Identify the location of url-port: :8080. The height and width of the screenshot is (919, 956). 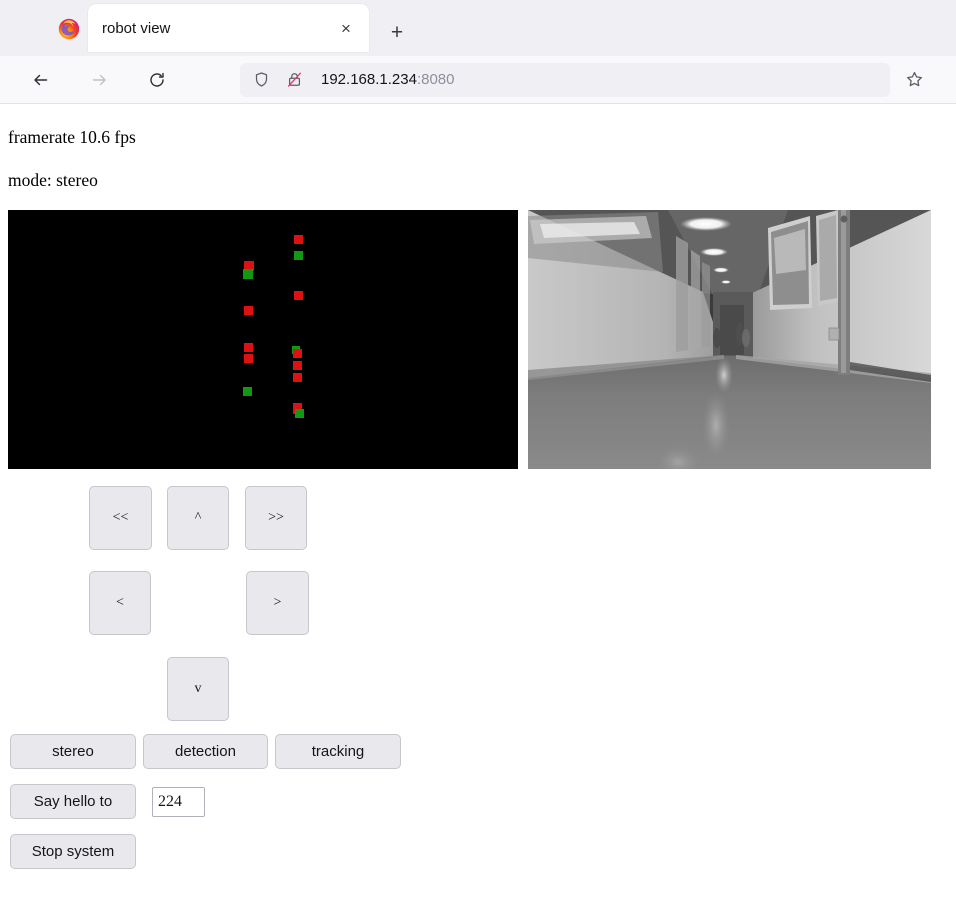
(435, 79).